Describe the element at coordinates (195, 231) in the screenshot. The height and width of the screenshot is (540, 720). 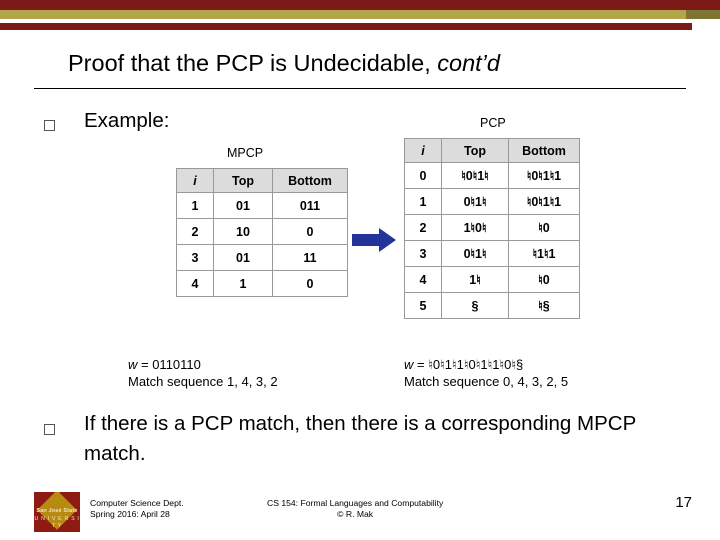
I see `mpcp-cell-i: 2` at that location.